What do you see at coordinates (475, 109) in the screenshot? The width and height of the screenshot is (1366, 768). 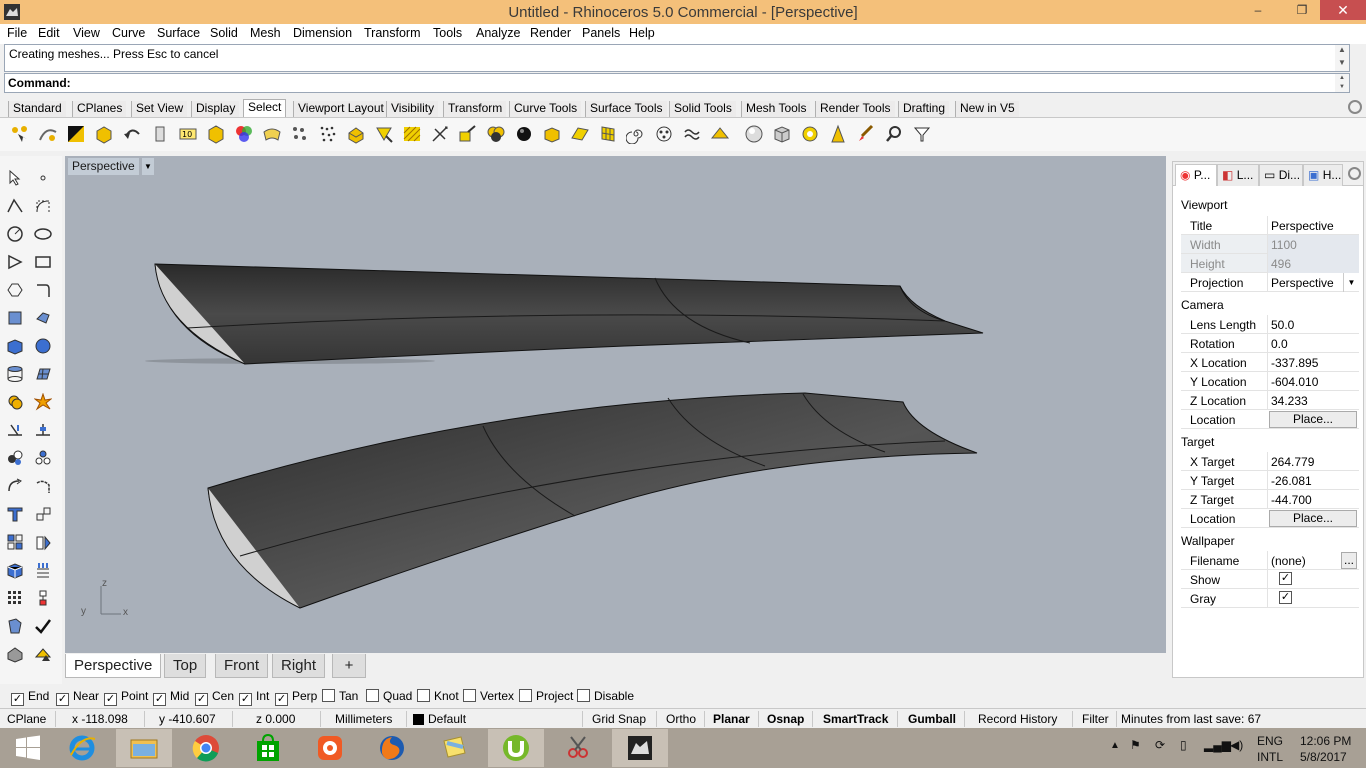 I see `tab-transform: Transform` at bounding box center [475, 109].